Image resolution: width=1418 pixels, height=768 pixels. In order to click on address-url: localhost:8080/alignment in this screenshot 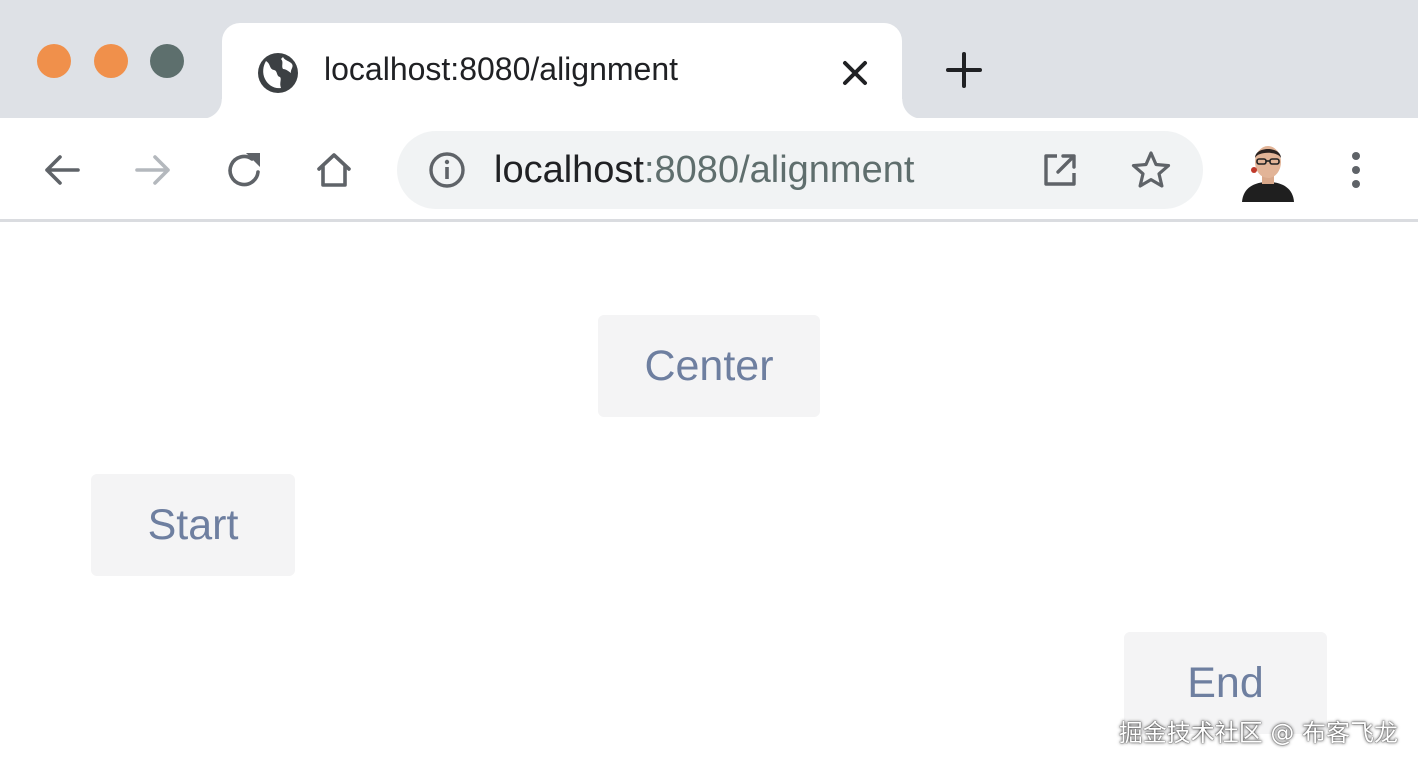, I will do `click(704, 170)`.